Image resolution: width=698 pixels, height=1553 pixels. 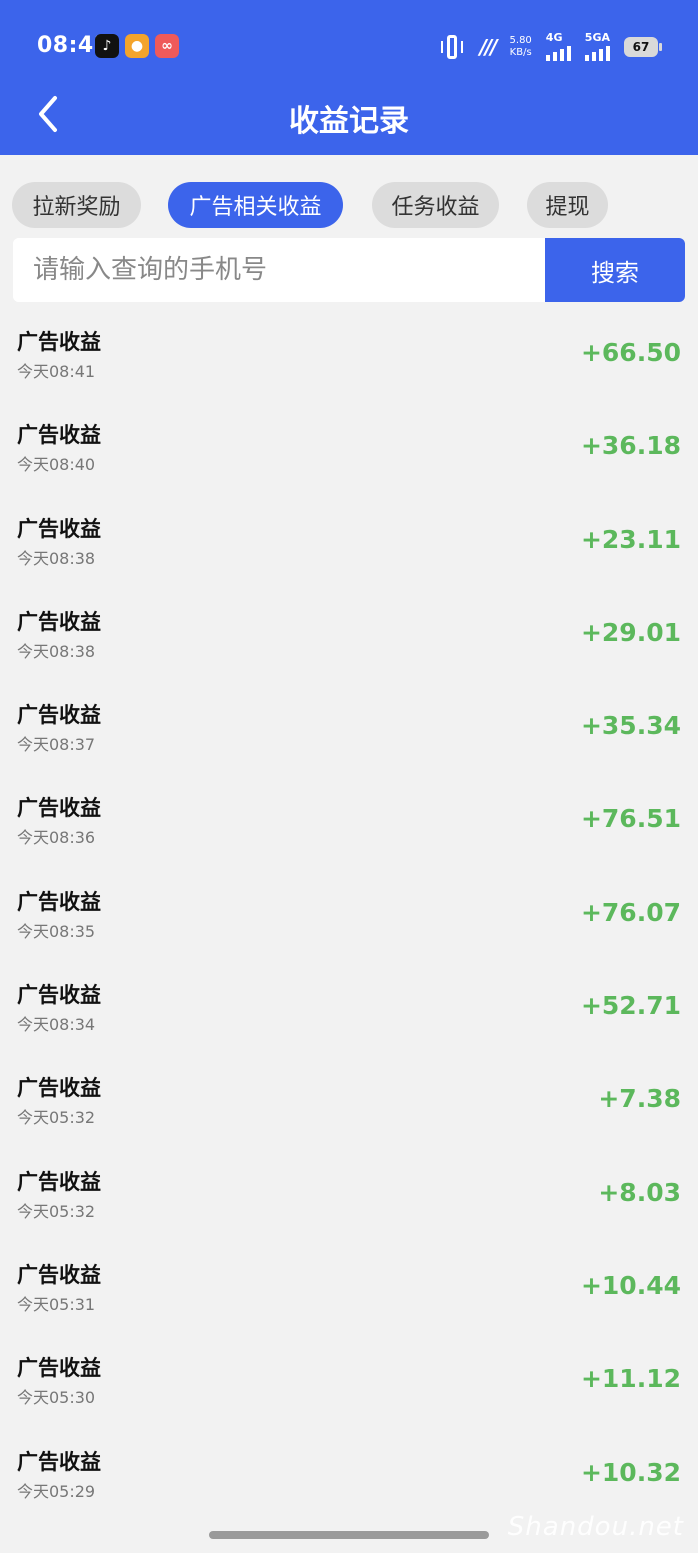 What do you see at coordinates (597, 37) in the screenshot?
I see `signal-5ga-label: 5GA` at bounding box center [597, 37].